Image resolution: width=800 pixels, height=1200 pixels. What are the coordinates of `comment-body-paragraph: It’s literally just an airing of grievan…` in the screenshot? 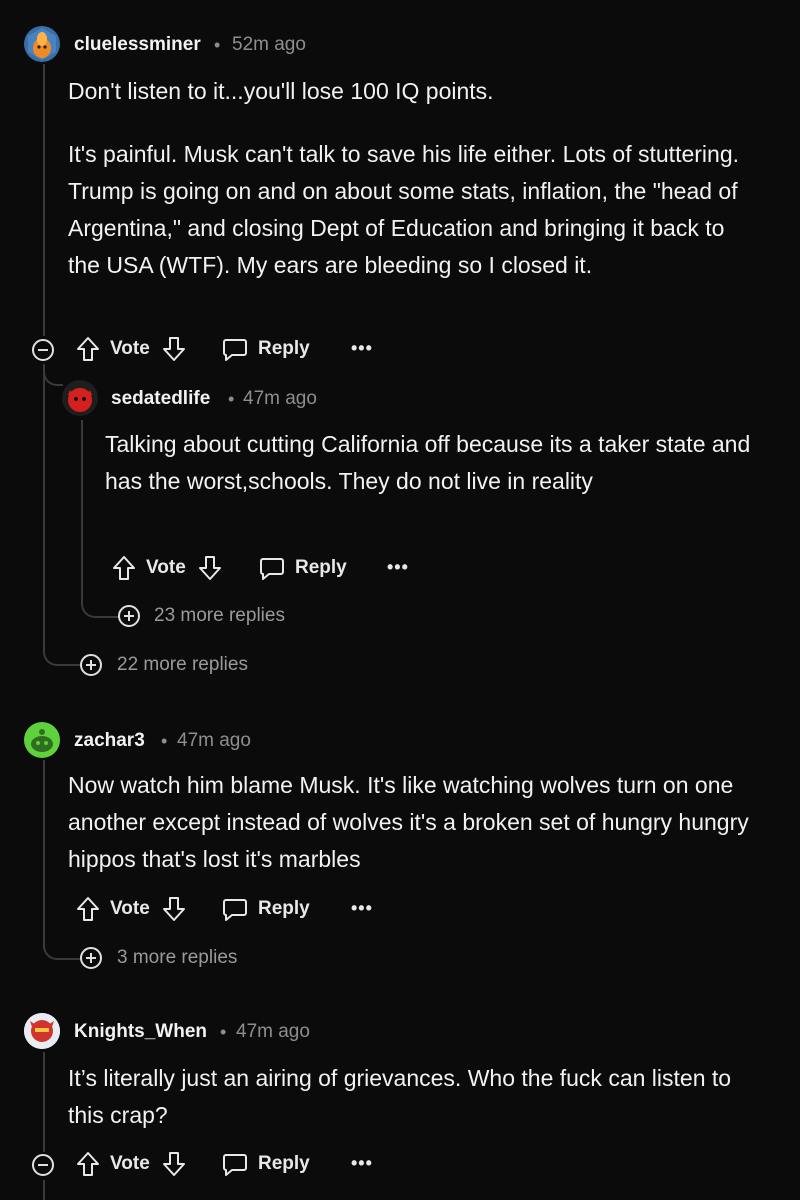 It's located at (400, 1096).